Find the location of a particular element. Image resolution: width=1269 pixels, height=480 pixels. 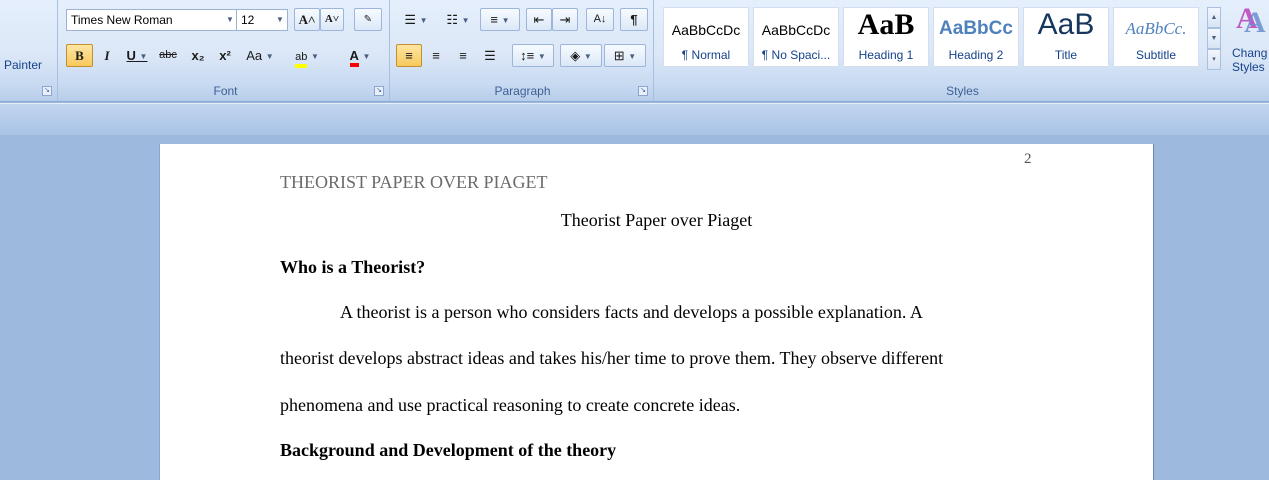

change-styles-label-line1: Chang is located at coordinates (1250, 53).